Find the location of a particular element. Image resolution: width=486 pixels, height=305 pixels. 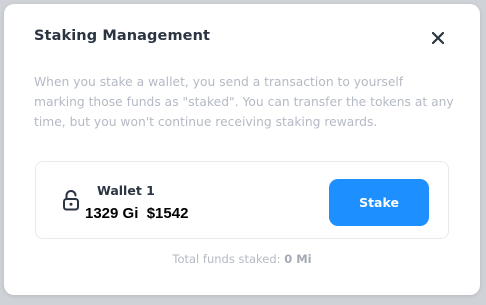

stake-button: Stake is located at coordinates (379, 202).